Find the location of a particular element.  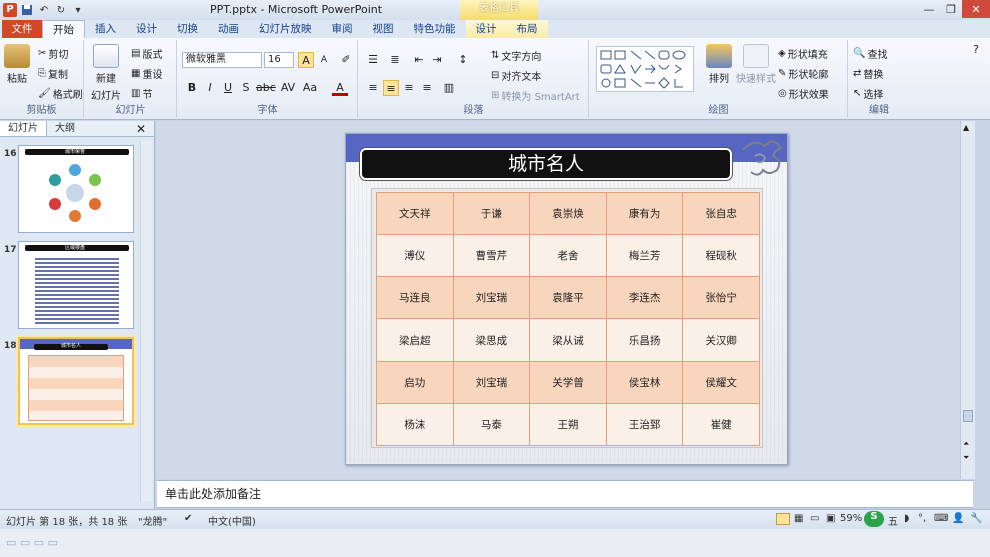

minimize-button: — is located at coordinates (929, 9).